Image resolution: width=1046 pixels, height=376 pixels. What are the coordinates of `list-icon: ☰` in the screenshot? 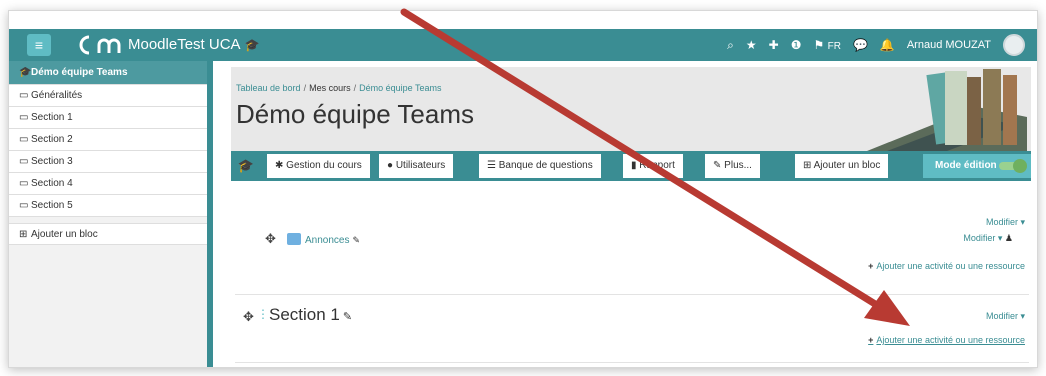 It's located at (491, 165).